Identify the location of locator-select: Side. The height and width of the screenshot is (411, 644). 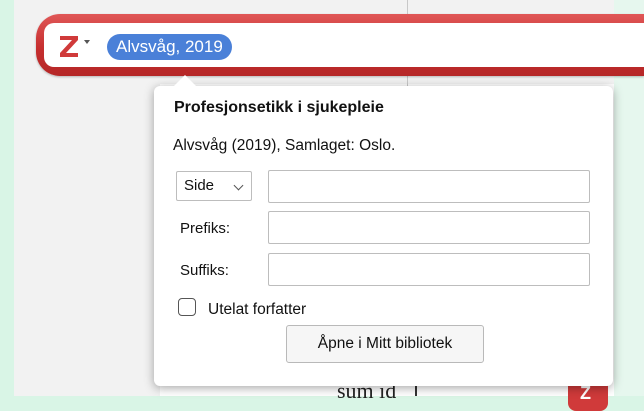
(214, 186).